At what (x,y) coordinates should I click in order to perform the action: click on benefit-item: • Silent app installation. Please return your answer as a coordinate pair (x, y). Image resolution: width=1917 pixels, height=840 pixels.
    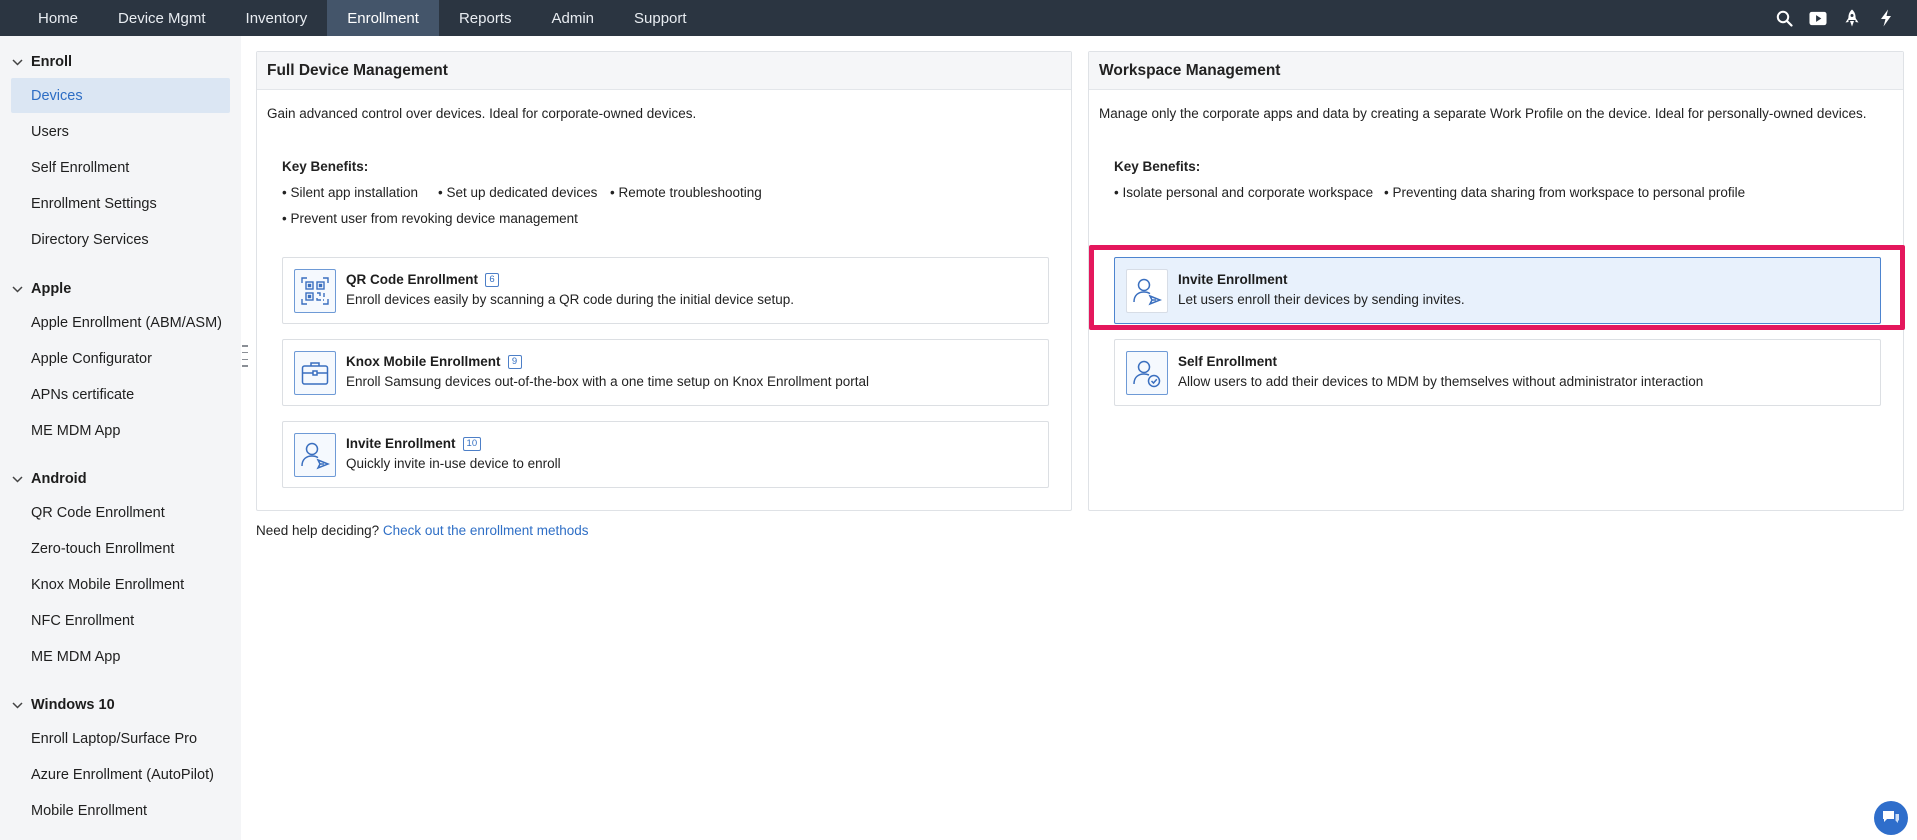
    Looking at the image, I should click on (350, 192).